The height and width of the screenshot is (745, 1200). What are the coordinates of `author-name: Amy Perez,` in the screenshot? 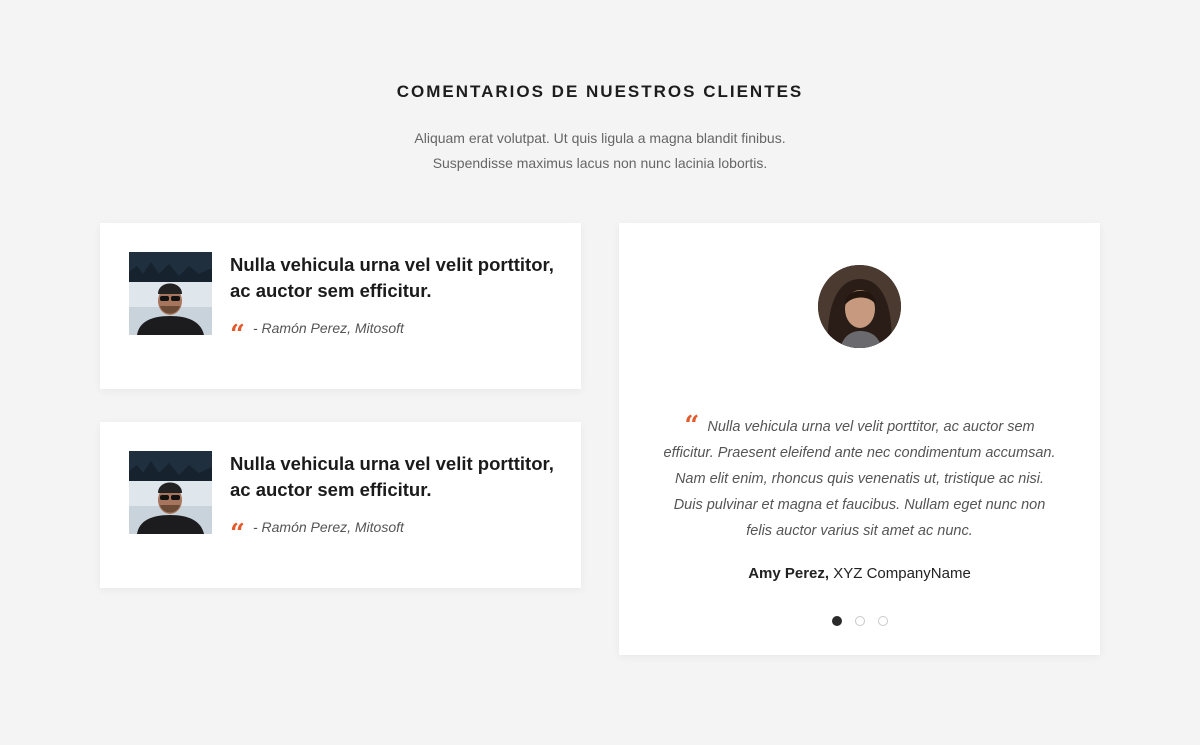 It's located at (789, 573).